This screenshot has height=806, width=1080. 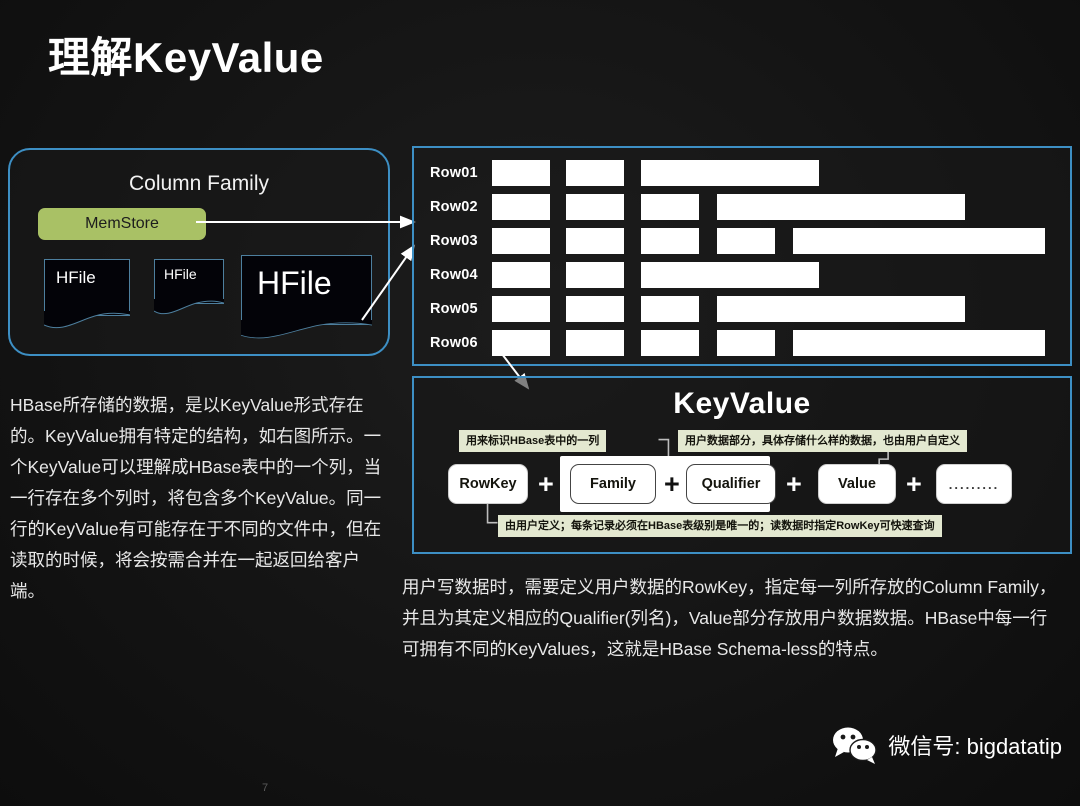 I want to click on kv-box-label: Qualifier, so click(x=731, y=484).